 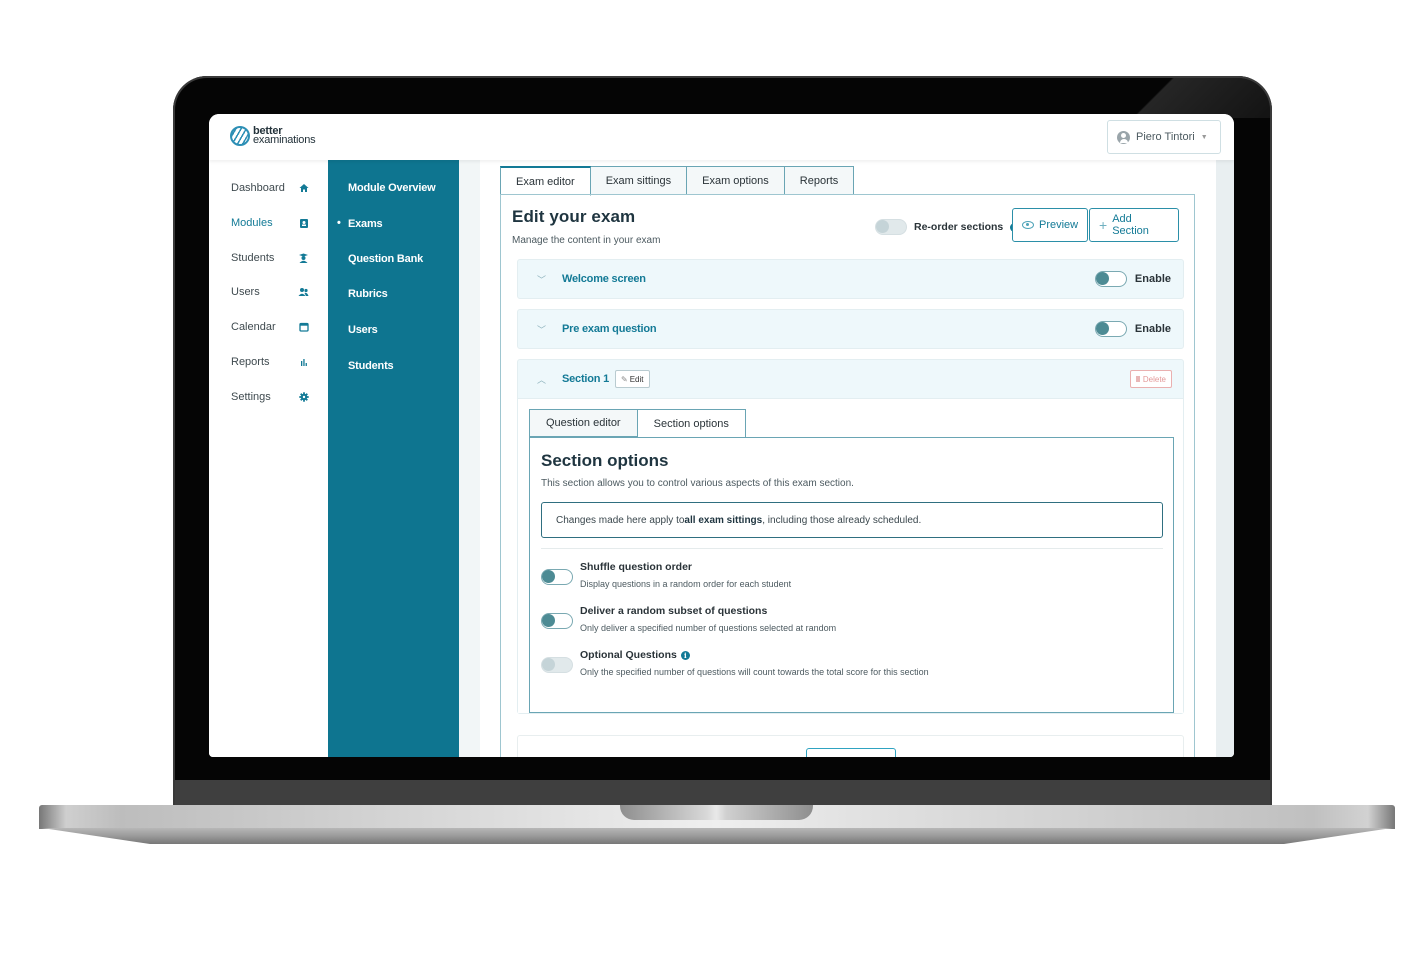 I want to click on next-section-card, so click(x=850, y=746).